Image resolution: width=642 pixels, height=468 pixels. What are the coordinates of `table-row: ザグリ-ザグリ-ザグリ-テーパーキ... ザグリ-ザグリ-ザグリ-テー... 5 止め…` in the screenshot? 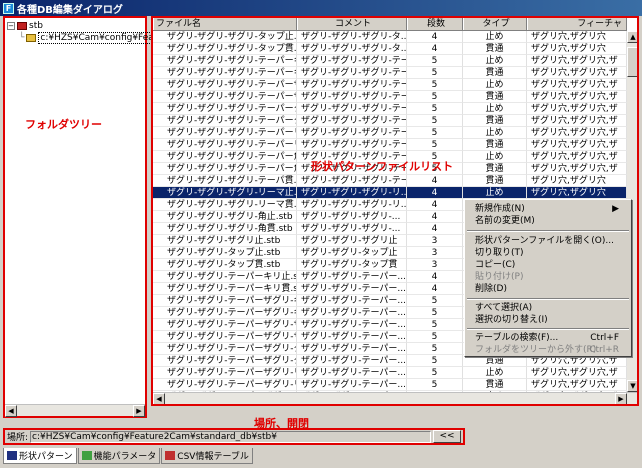 It's located at (390, 61).